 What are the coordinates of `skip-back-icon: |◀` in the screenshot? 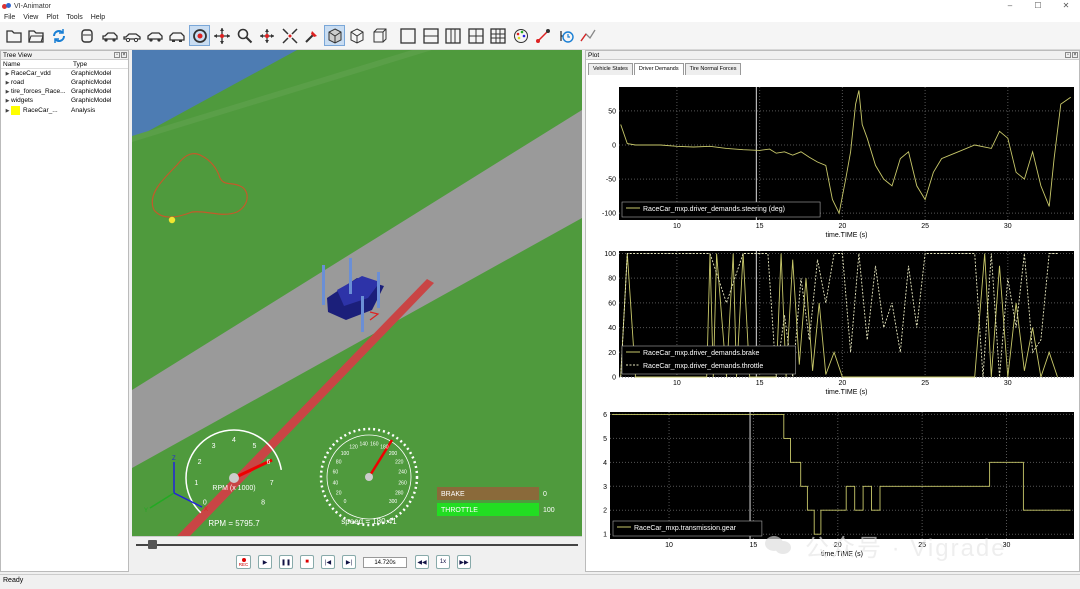 It's located at (328, 562).